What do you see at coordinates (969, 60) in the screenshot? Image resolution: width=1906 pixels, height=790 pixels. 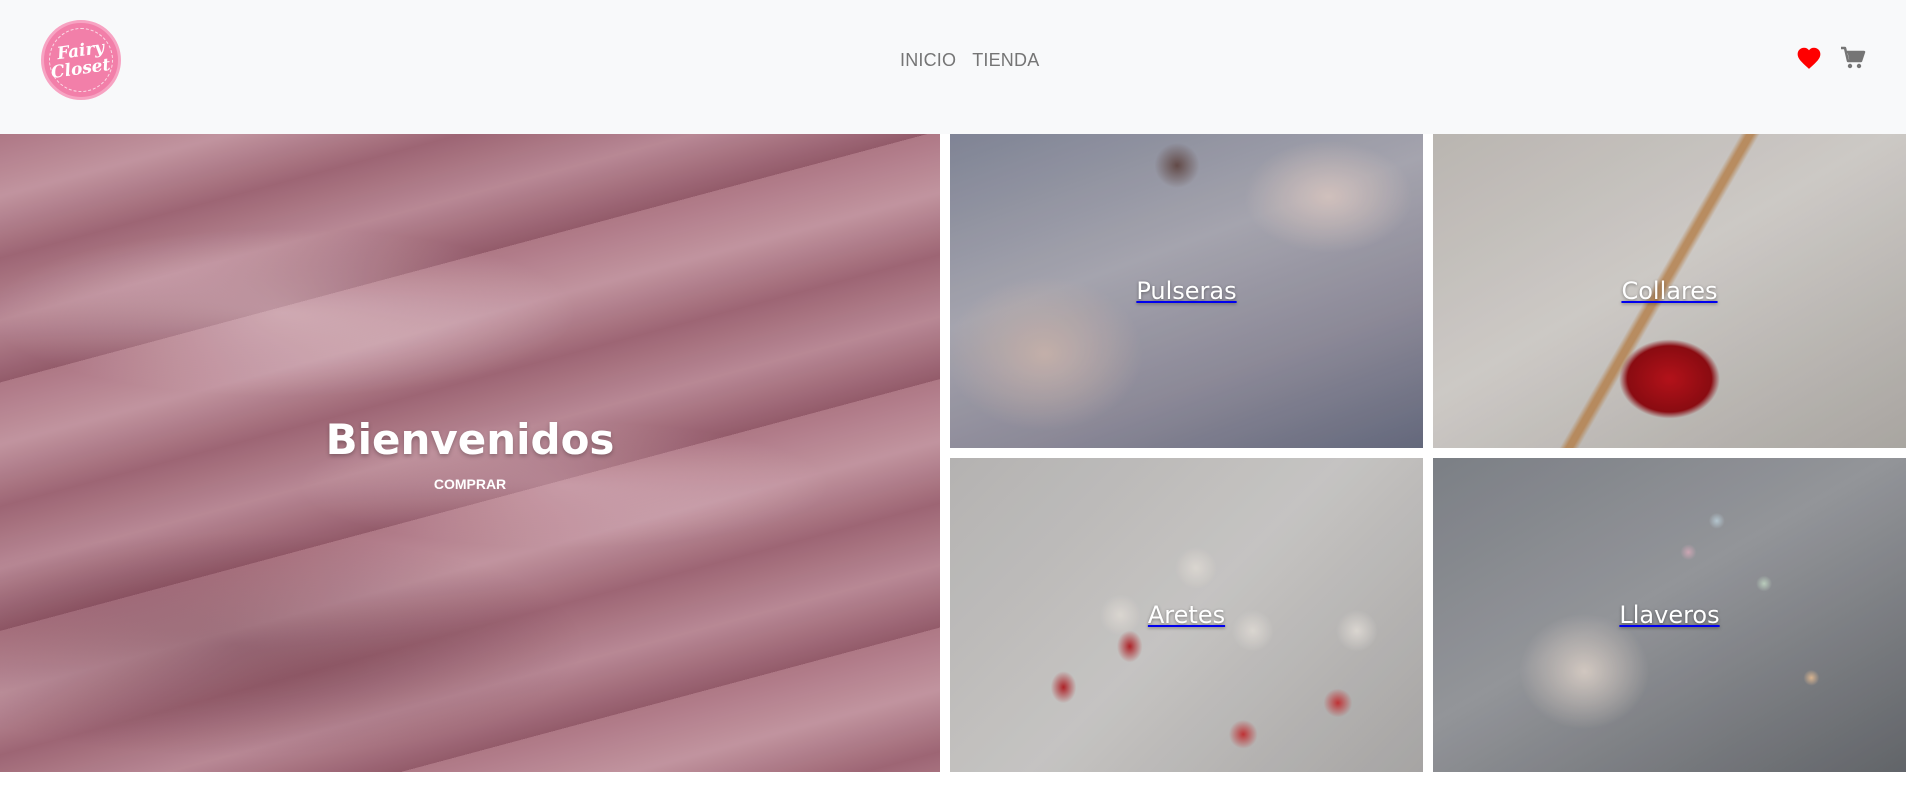 I see `main-nav: INICIO TIENDA` at bounding box center [969, 60].